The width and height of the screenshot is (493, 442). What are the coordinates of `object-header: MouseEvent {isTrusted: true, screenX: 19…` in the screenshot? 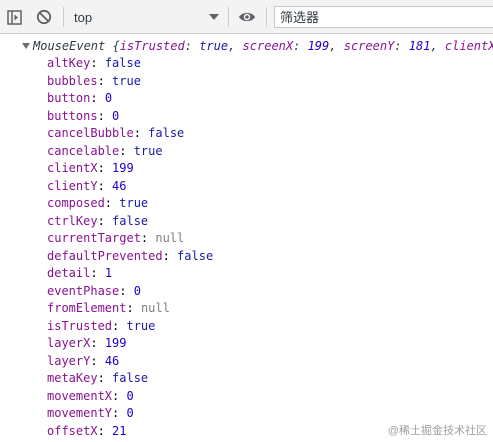 It's located at (257, 46).